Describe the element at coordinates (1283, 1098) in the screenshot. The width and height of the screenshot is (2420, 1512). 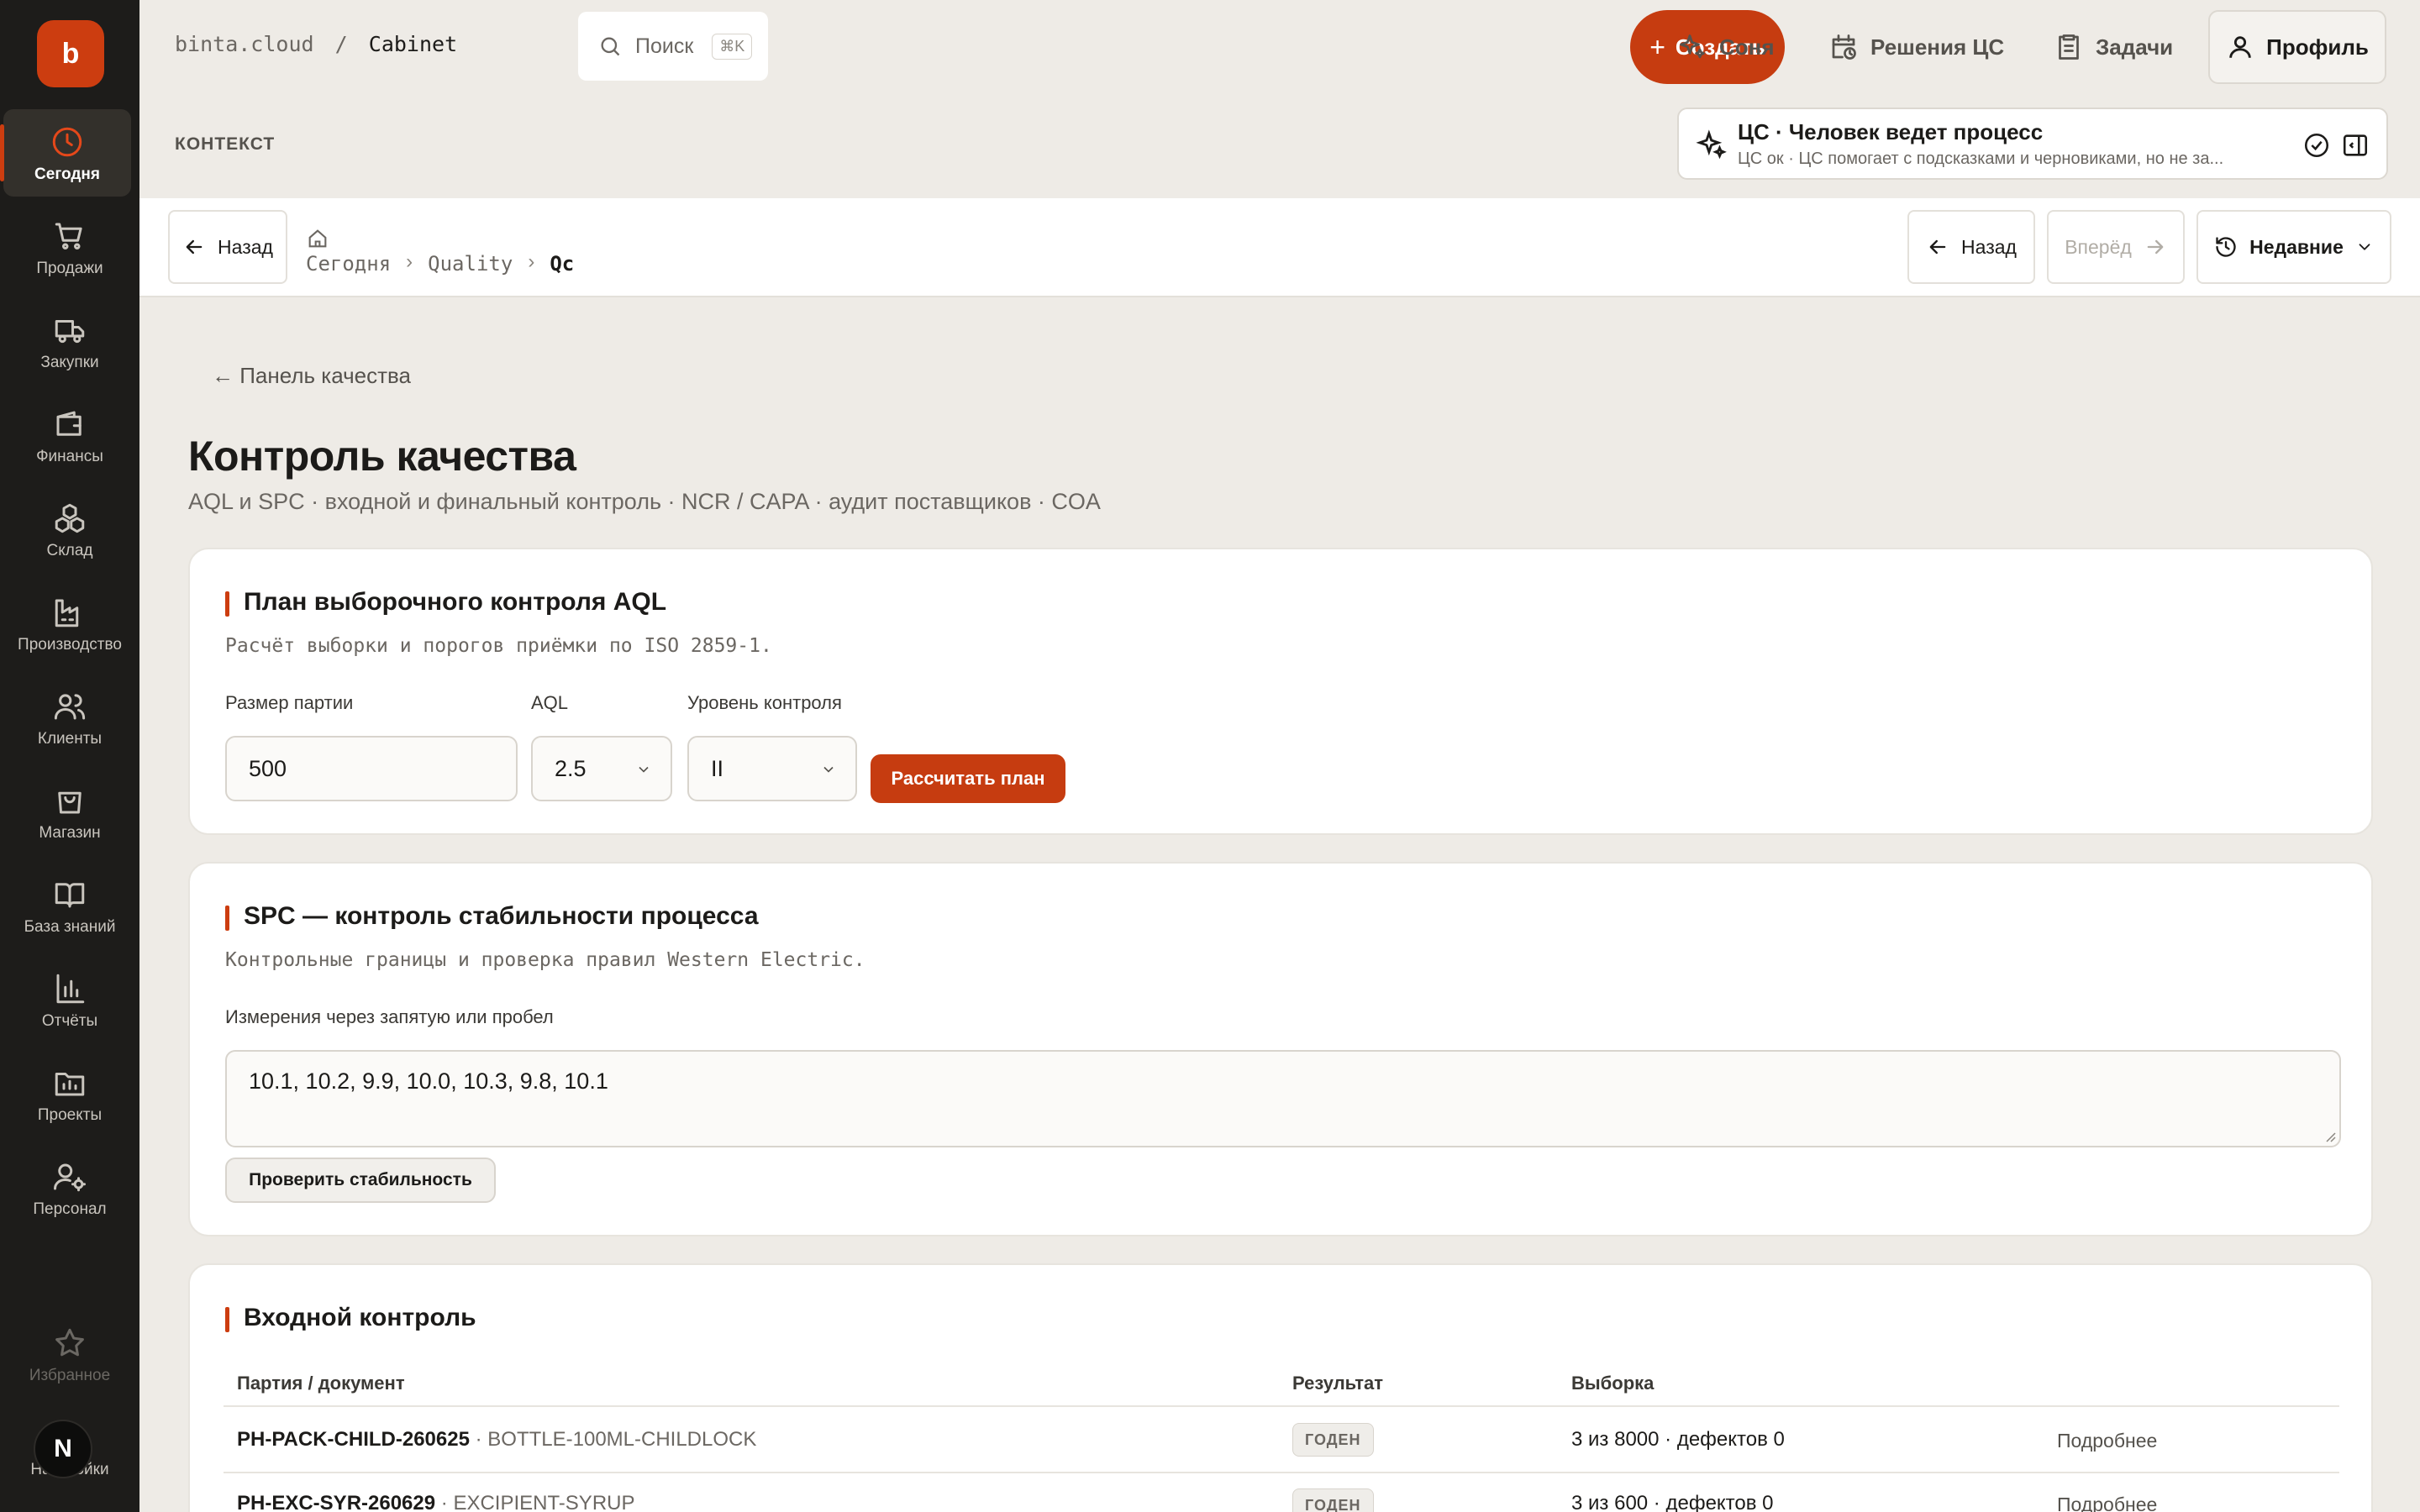
I see `measurements-textarea: 10.1, 10.2, 9.9, 10.0, 10.3, 9.8, 10.1` at that location.